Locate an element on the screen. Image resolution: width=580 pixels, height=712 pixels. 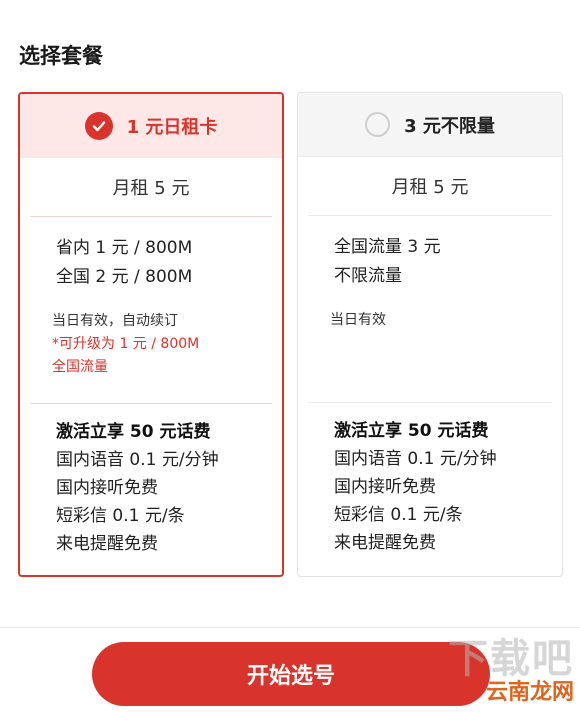
watermark: 下载吧 云南龙网 is located at coordinates (511, 672).